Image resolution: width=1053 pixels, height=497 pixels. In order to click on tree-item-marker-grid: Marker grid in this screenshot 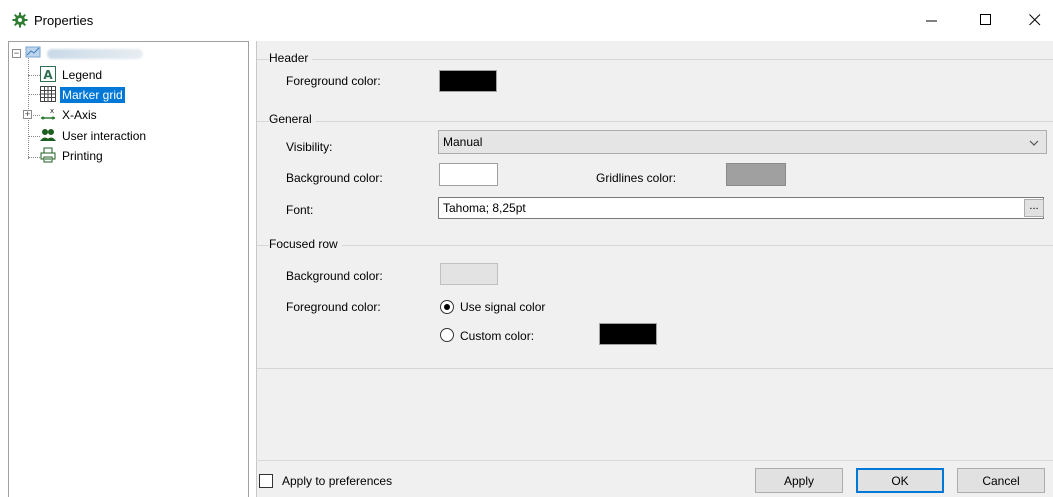, I will do `click(82, 95)`.